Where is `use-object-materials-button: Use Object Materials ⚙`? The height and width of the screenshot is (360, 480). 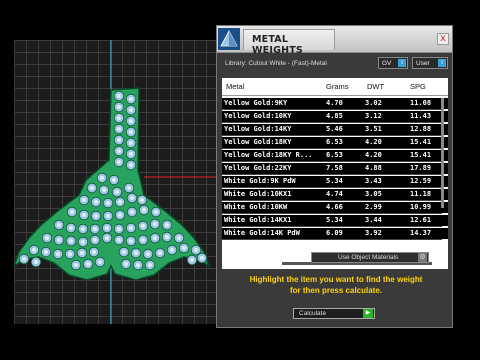 use-object-materials-button: Use Object Materials ⚙ is located at coordinates (370, 257).